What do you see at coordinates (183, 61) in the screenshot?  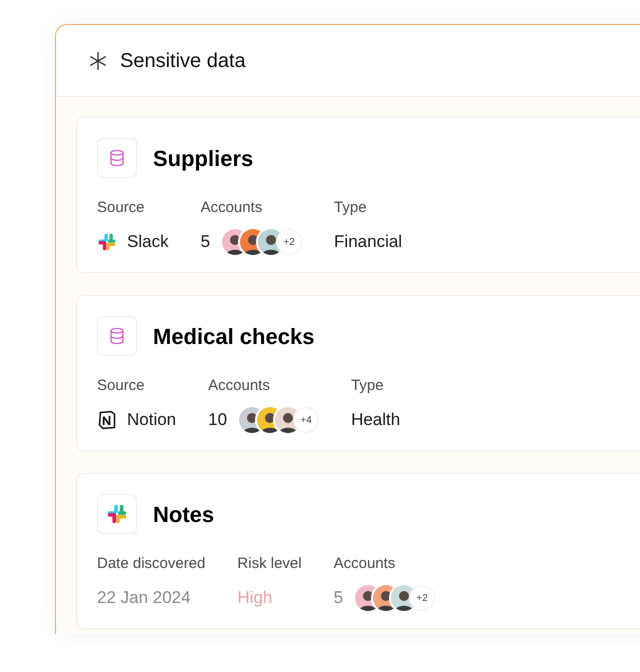 I see `panel-title: Sensitive data` at bounding box center [183, 61].